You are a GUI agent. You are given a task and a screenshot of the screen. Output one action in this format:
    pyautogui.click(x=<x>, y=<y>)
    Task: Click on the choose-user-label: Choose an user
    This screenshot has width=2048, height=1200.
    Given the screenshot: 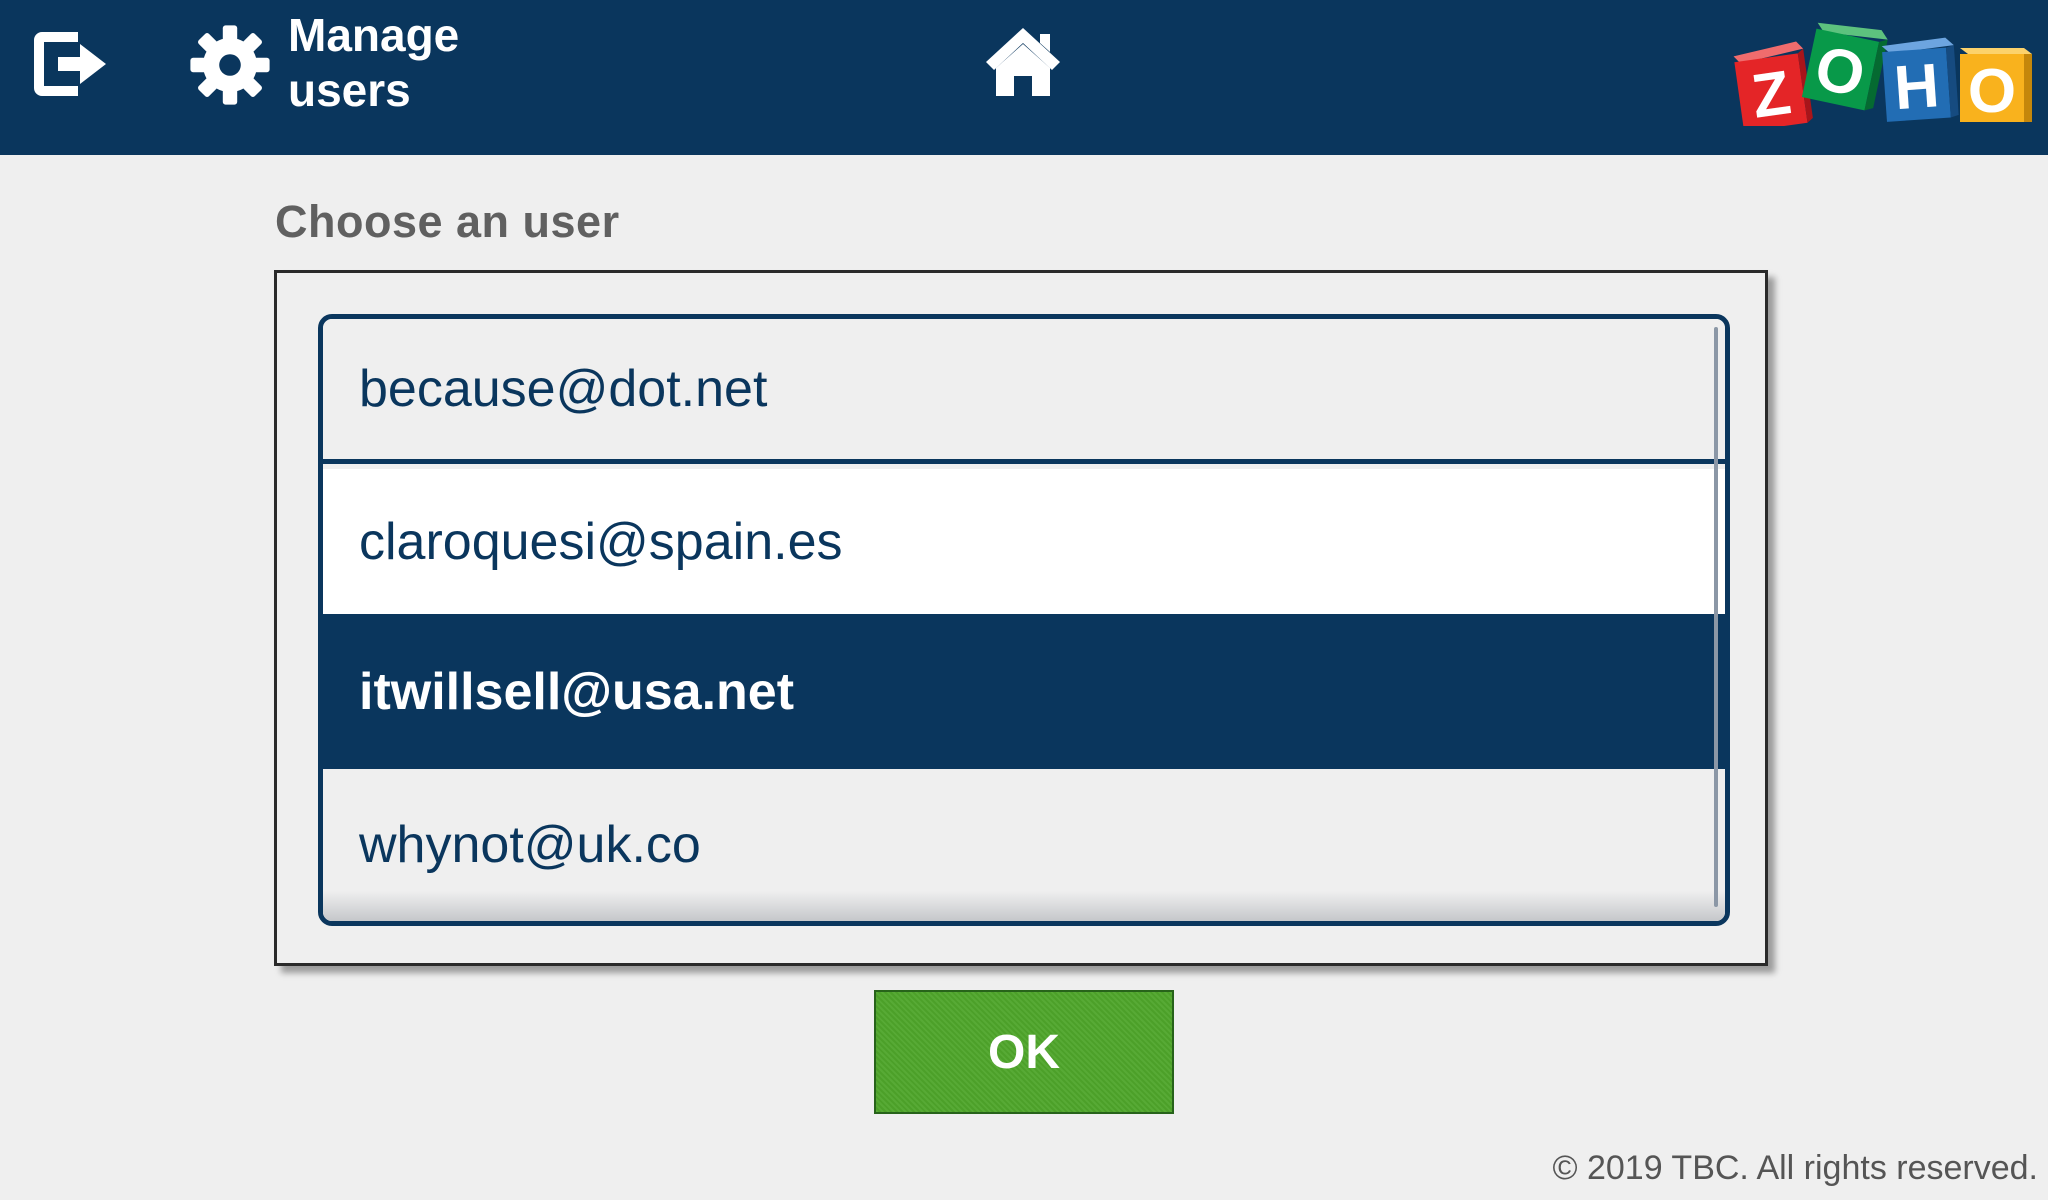 What is the action you would take?
    pyautogui.click(x=447, y=221)
    